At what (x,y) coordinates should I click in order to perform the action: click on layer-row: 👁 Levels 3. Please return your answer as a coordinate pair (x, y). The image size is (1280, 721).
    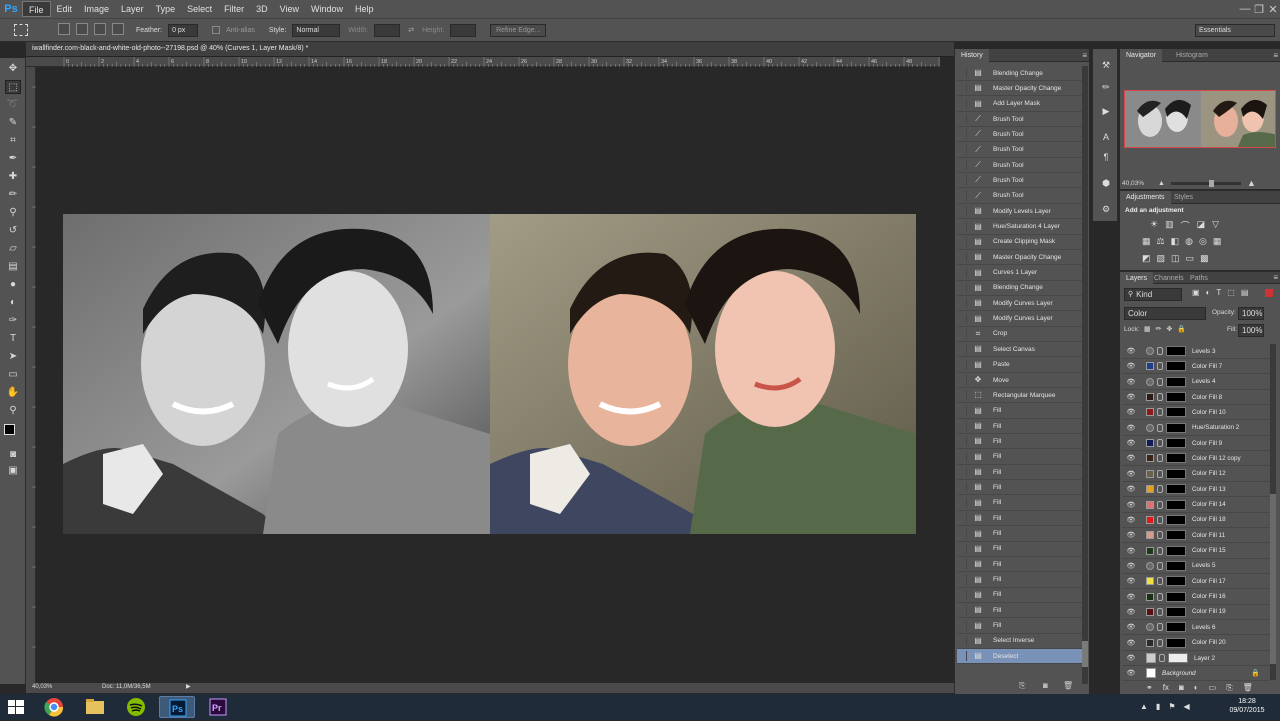
    Looking at the image, I should click on (1196, 351).